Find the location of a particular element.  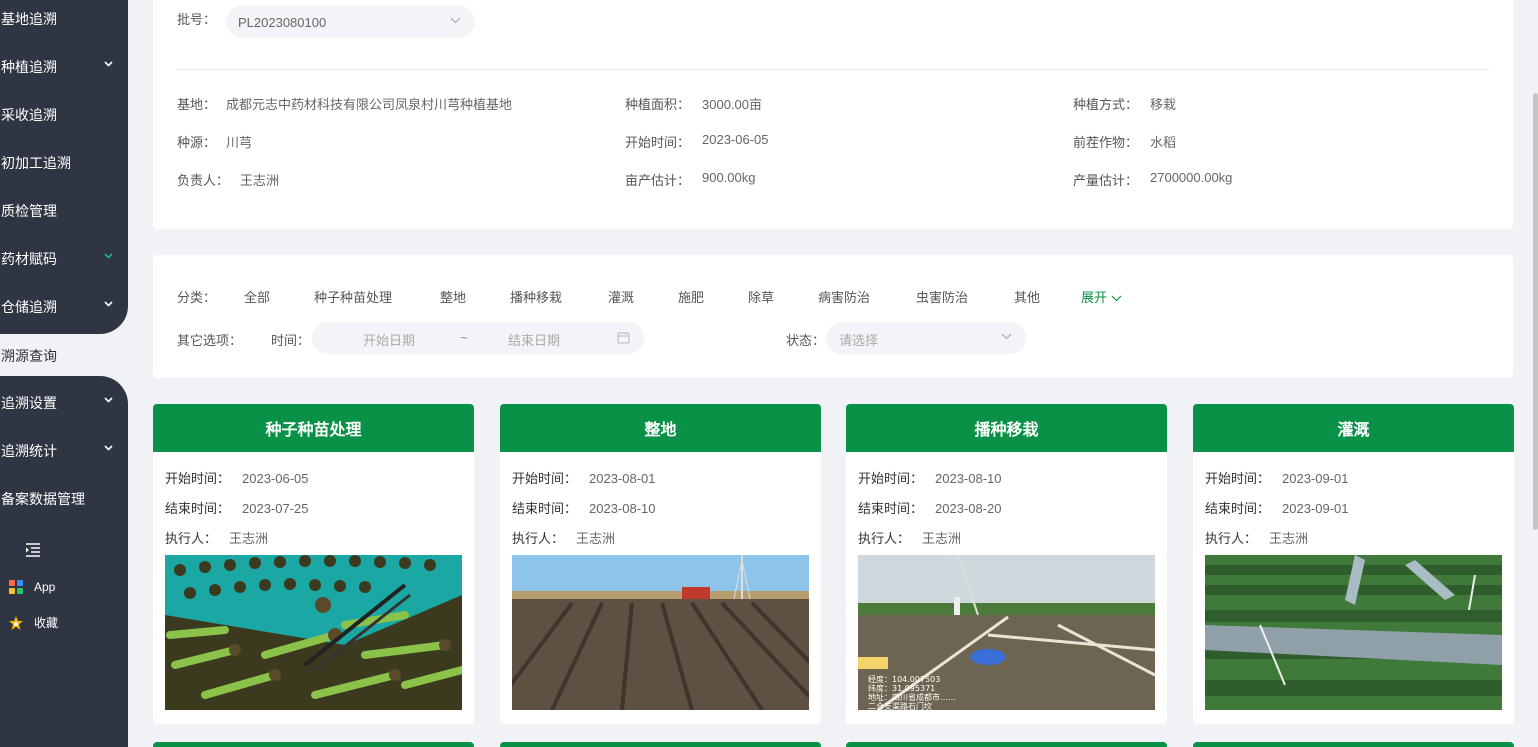

category-land-prep: 整地 is located at coordinates (453, 296).